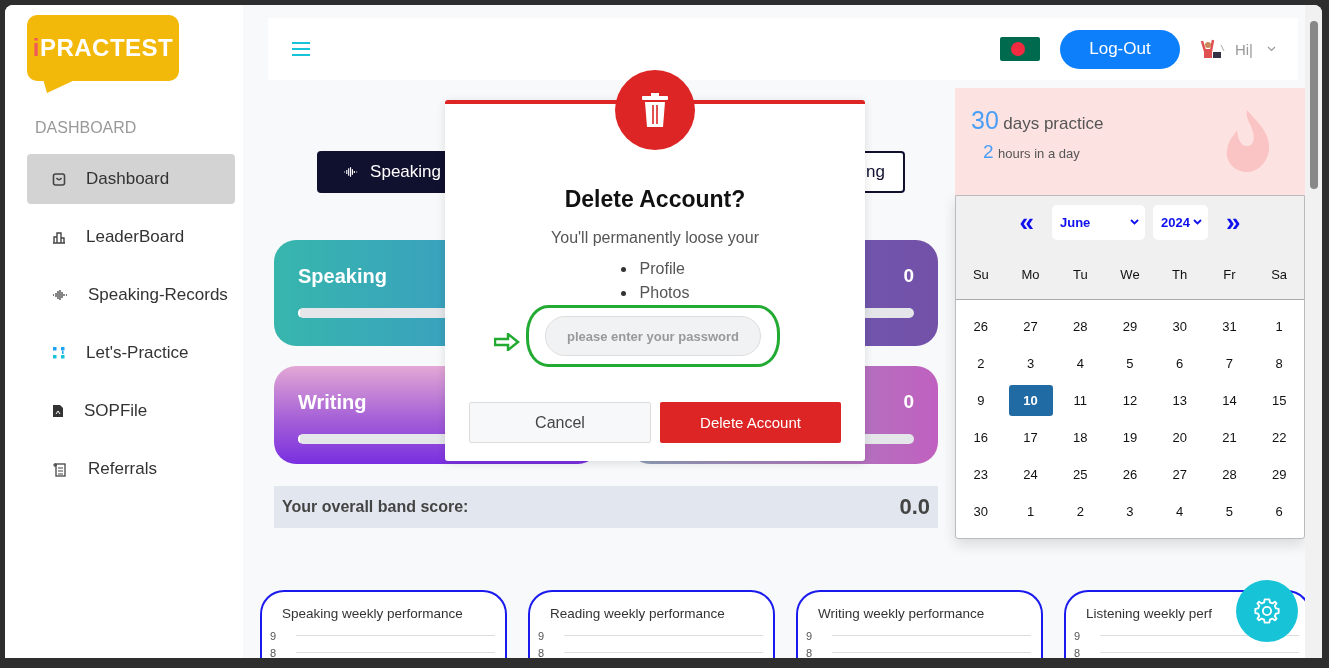 This screenshot has height=668, width=1329. I want to click on chart-title: Writing weekly performance, so click(901, 613).